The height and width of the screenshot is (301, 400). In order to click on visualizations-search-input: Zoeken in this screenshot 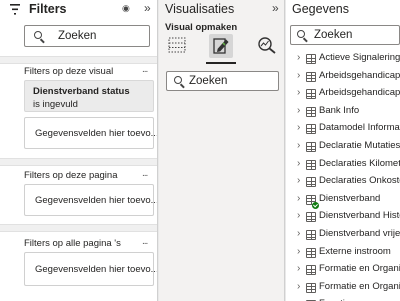, I will do `click(222, 81)`.